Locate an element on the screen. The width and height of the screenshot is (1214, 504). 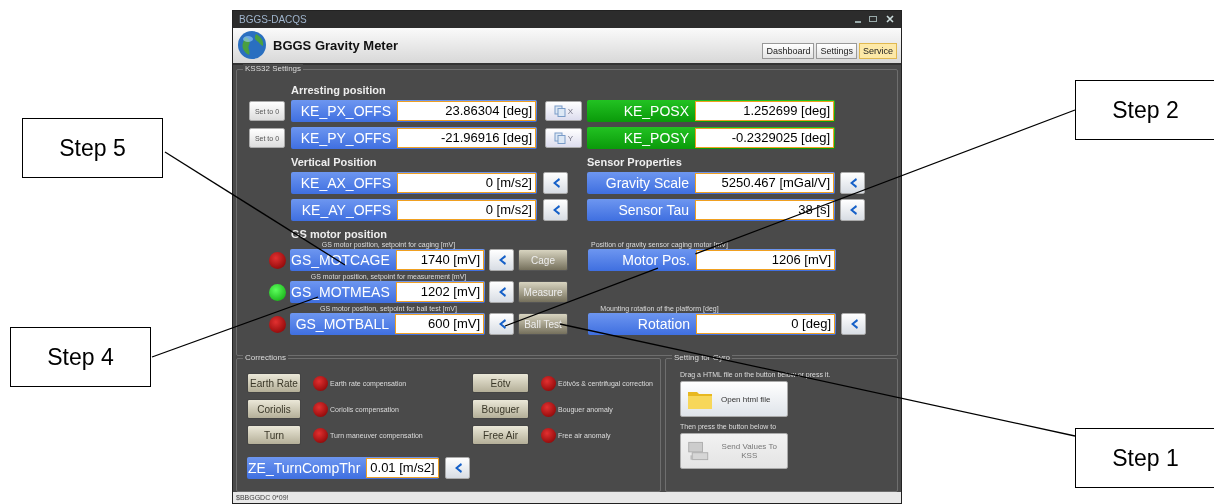
app-title: BGGS Gravity Meter is located at coordinates (335, 45).